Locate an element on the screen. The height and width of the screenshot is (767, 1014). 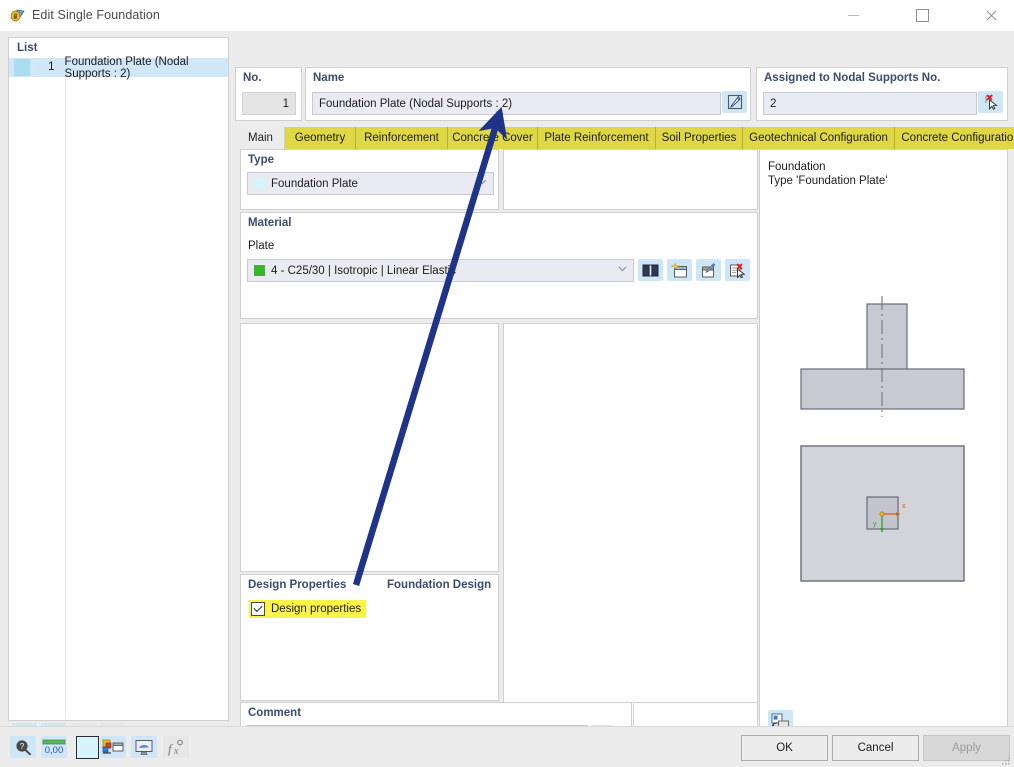
name-input: Foundation Plate (Nodal Supports : 2) is located at coordinates (516, 103).